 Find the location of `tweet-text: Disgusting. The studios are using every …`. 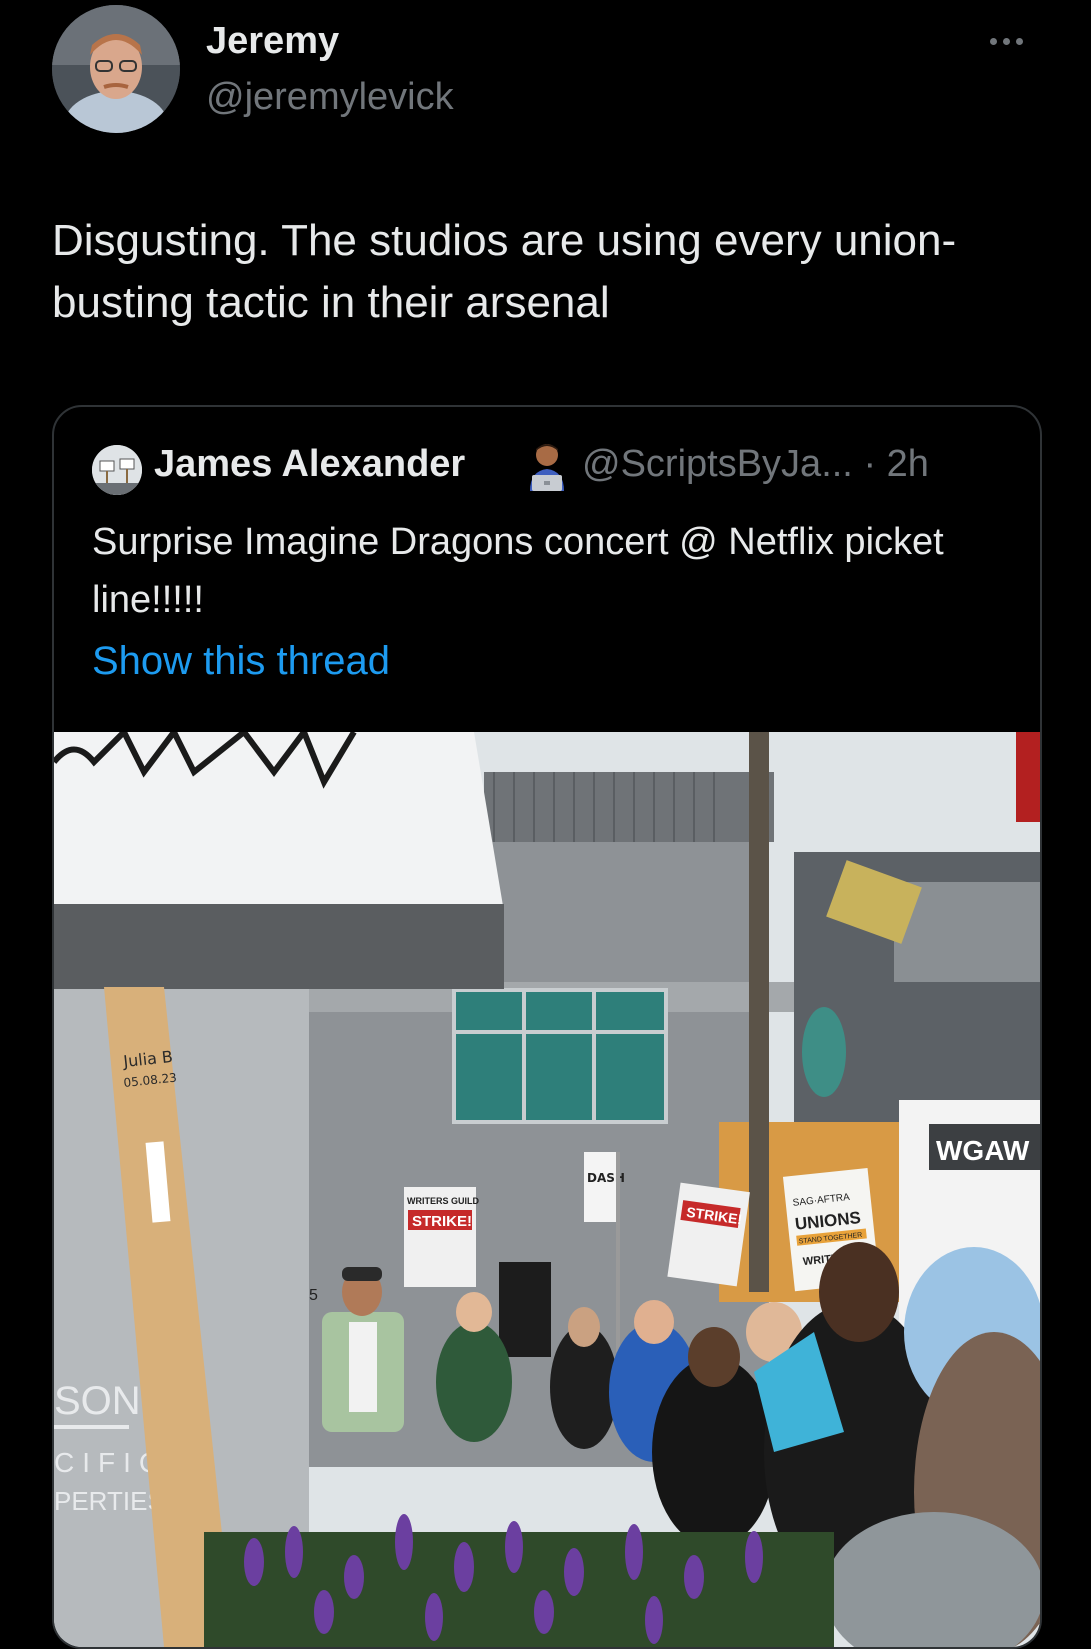

tweet-text: Disgusting. The studios are using every … is located at coordinates (504, 271).